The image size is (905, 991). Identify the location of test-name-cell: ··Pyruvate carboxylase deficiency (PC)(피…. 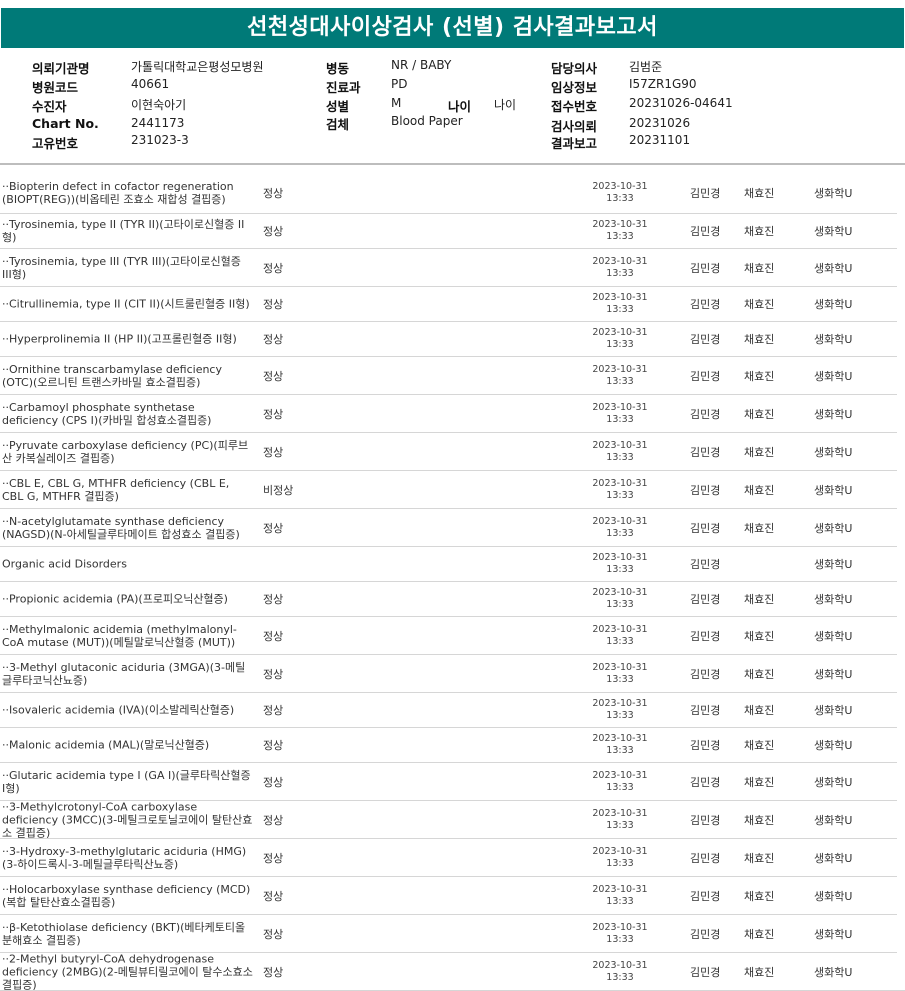
(125, 451).